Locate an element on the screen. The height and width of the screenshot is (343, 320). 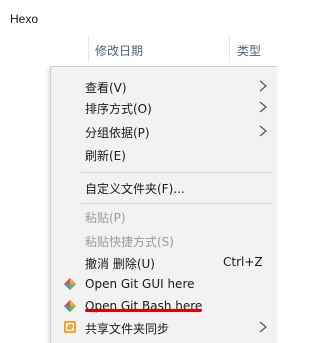
column-header-type: 类型 is located at coordinates (249, 50).